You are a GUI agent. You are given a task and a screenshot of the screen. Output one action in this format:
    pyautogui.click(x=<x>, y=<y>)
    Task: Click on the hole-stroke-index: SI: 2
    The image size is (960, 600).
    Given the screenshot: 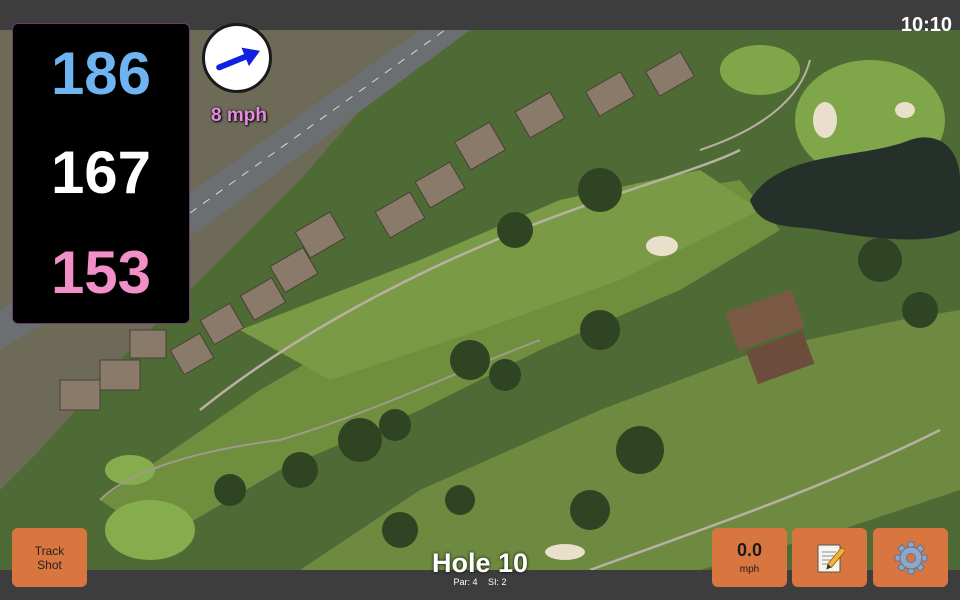 What is the action you would take?
    pyautogui.click(x=497, y=582)
    